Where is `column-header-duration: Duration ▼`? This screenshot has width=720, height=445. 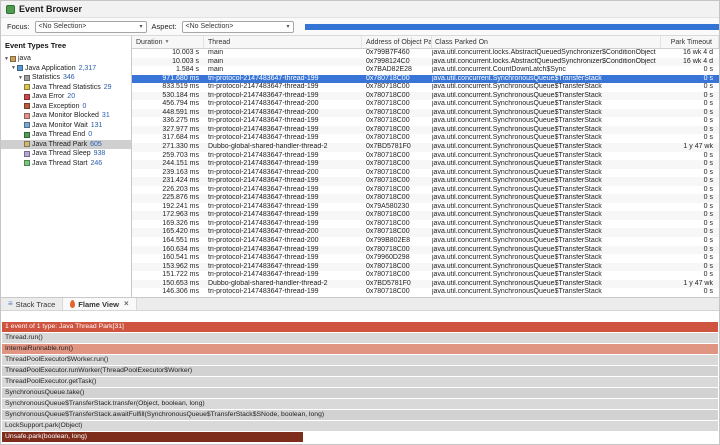
column-header-duration: Duration ▼ is located at coordinates (168, 42).